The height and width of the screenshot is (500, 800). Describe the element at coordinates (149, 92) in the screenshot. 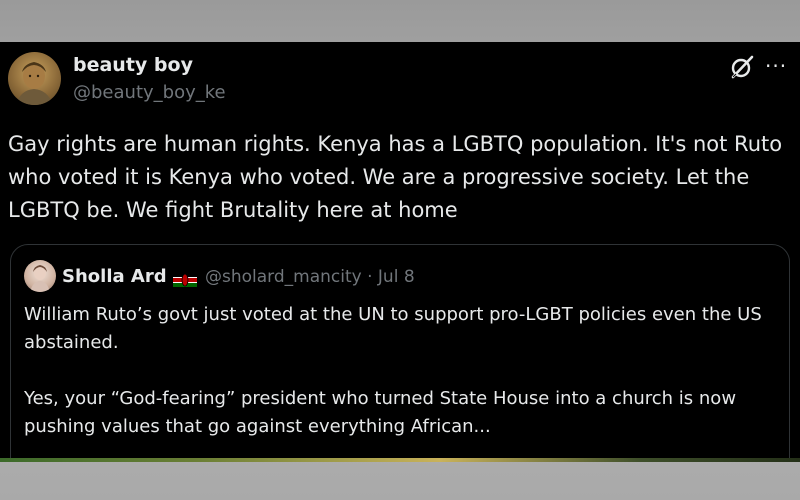

I see `author-handle: @beauty_boy_ke` at that location.